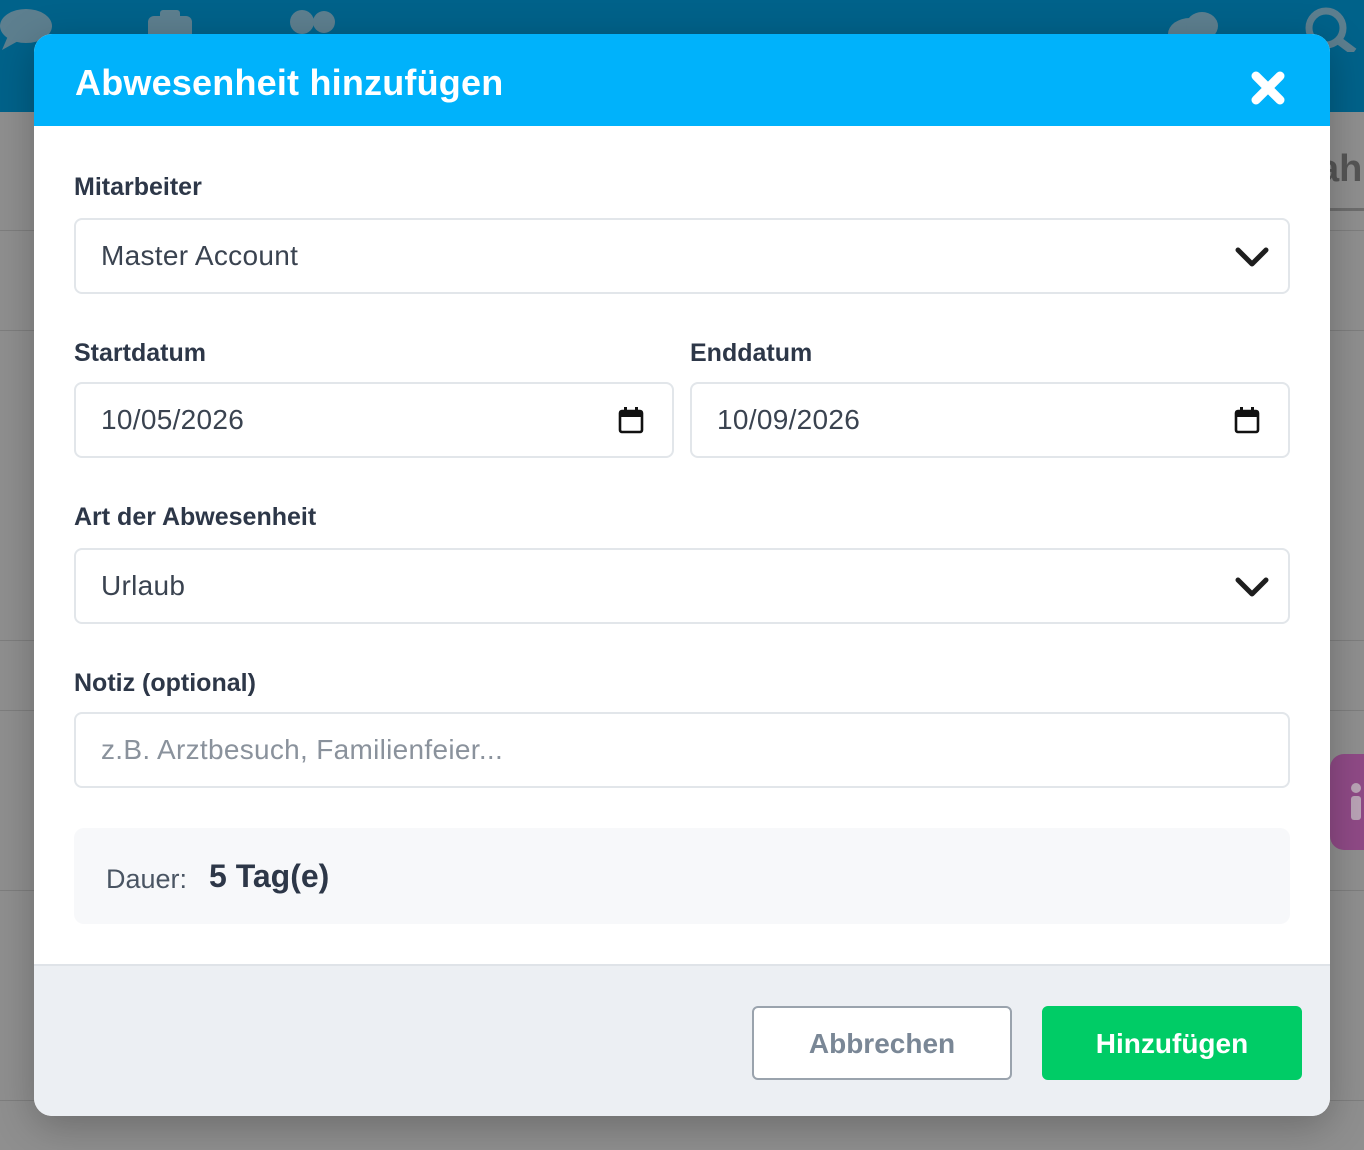 This screenshot has width=1364, height=1150. What do you see at coordinates (1268, 88) in the screenshot?
I see `close-icon` at bounding box center [1268, 88].